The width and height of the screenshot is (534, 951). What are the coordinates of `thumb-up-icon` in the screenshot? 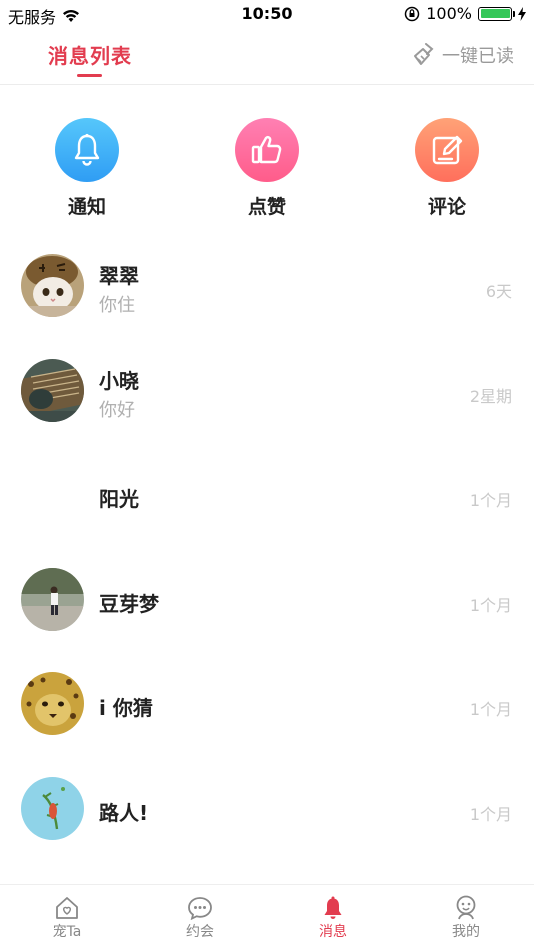 It's located at (266, 150).